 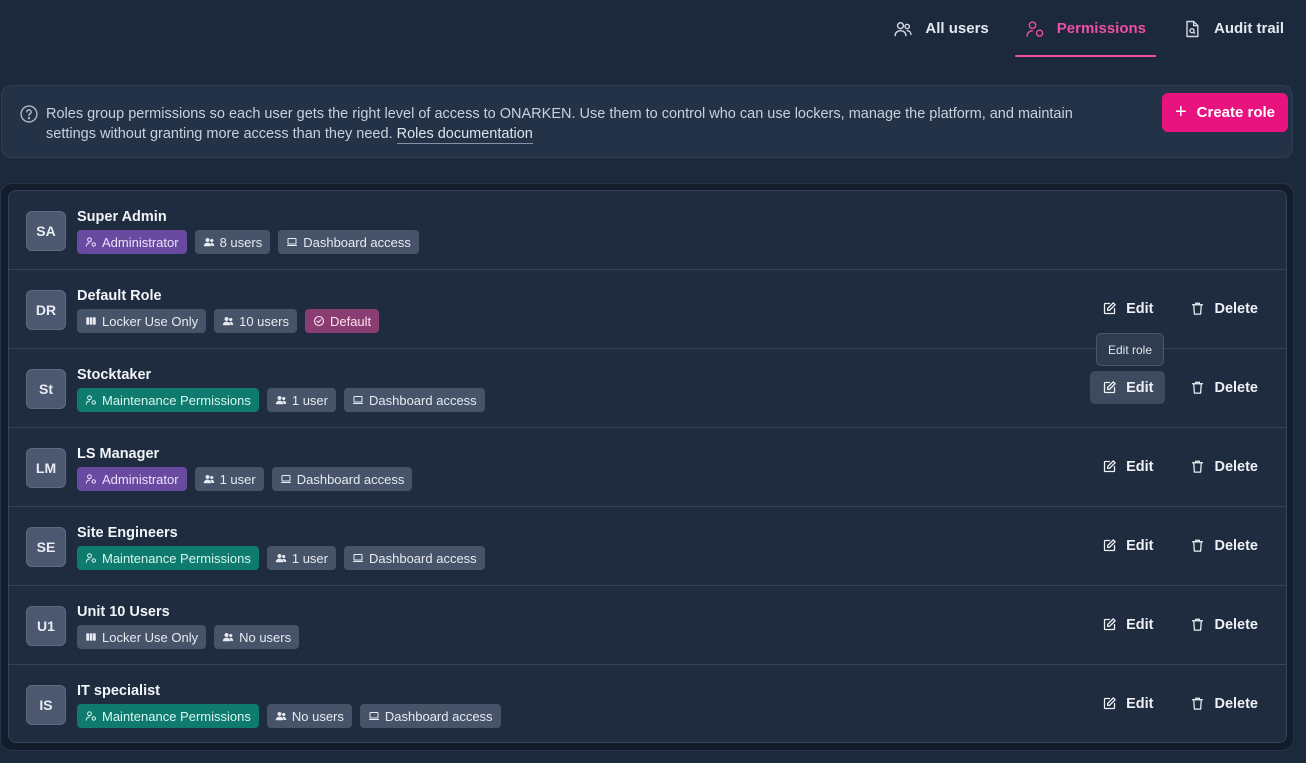 What do you see at coordinates (46, 547) in the screenshot?
I see `role-avatar: SE` at bounding box center [46, 547].